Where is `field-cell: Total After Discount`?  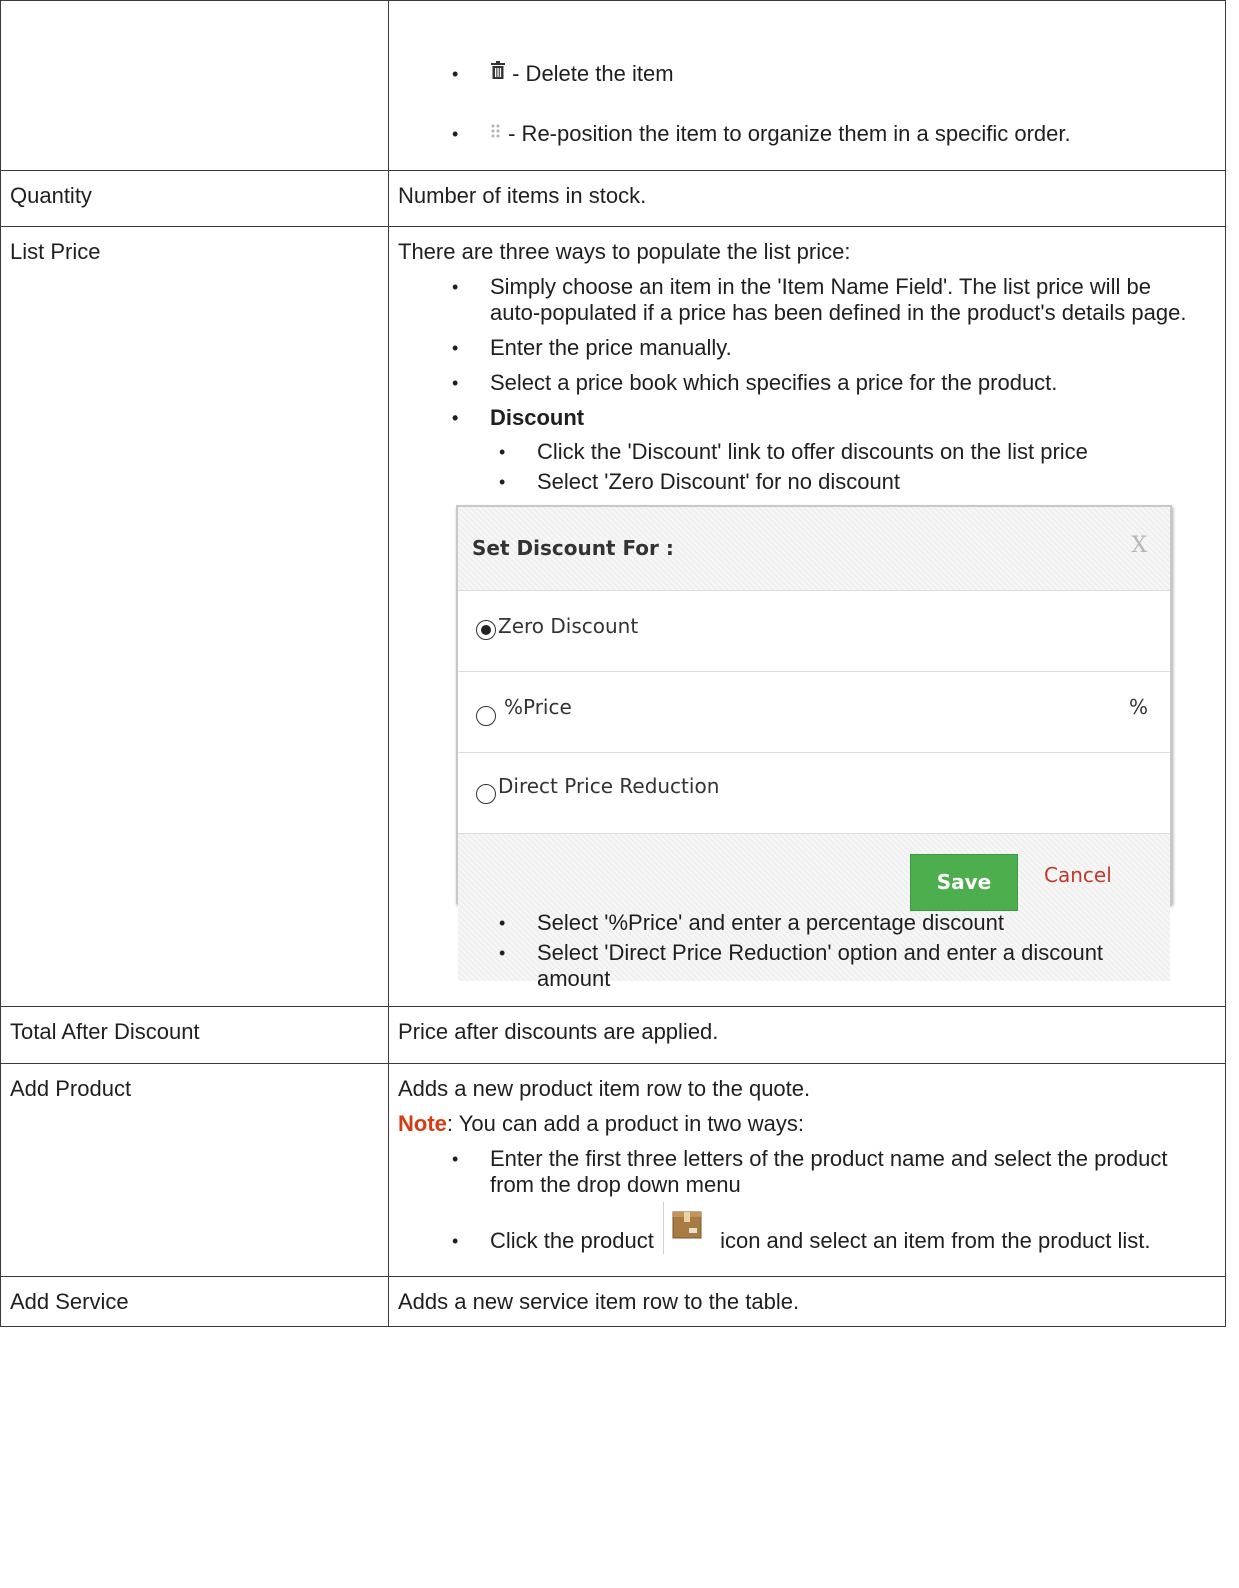 field-cell: Total After Discount is located at coordinates (194, 1035).